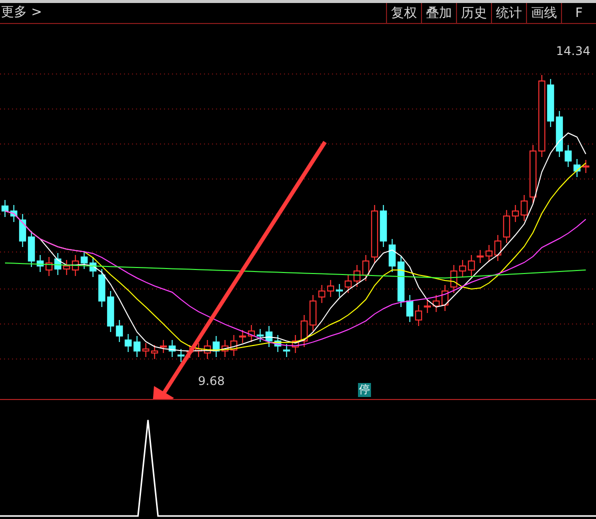 The width and height of the screenshot is (596, 519). I want to click on arrow-icon, so click(239, 269).